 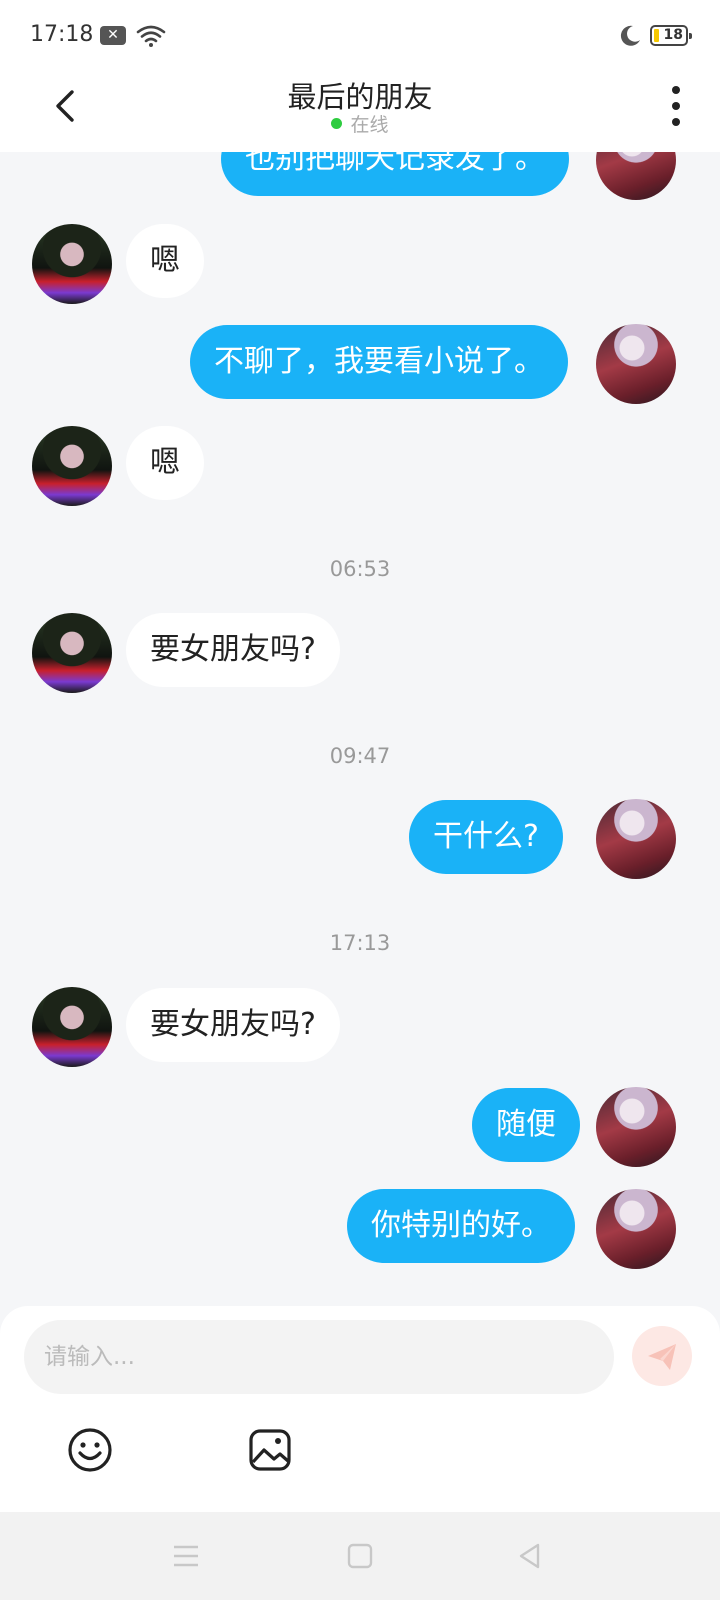 I want to click on chat-header: 最后的朋友 在线, so click(x=360, y=111).